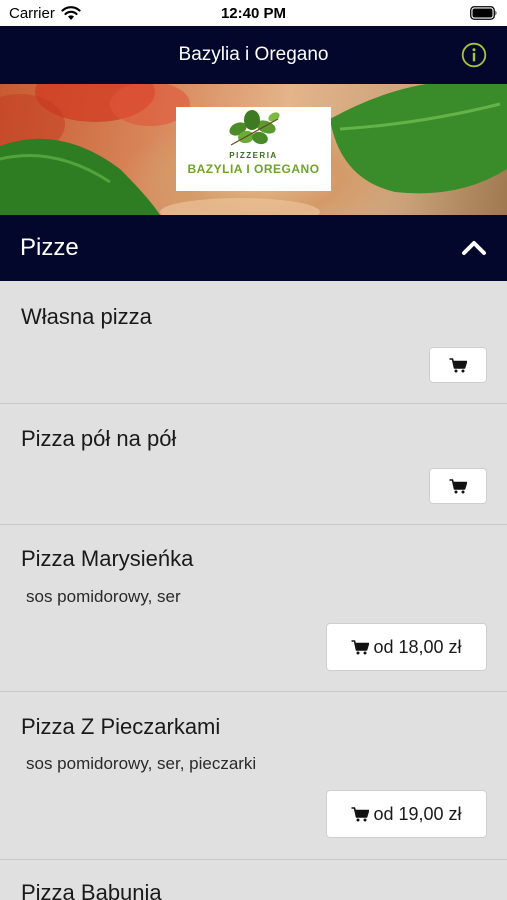 Image resolution: width=507 pixels, height=900 pixels. I want to click on banner-image: PIZZERIA BAZYLIA I OREGANO, so click(253, 149).